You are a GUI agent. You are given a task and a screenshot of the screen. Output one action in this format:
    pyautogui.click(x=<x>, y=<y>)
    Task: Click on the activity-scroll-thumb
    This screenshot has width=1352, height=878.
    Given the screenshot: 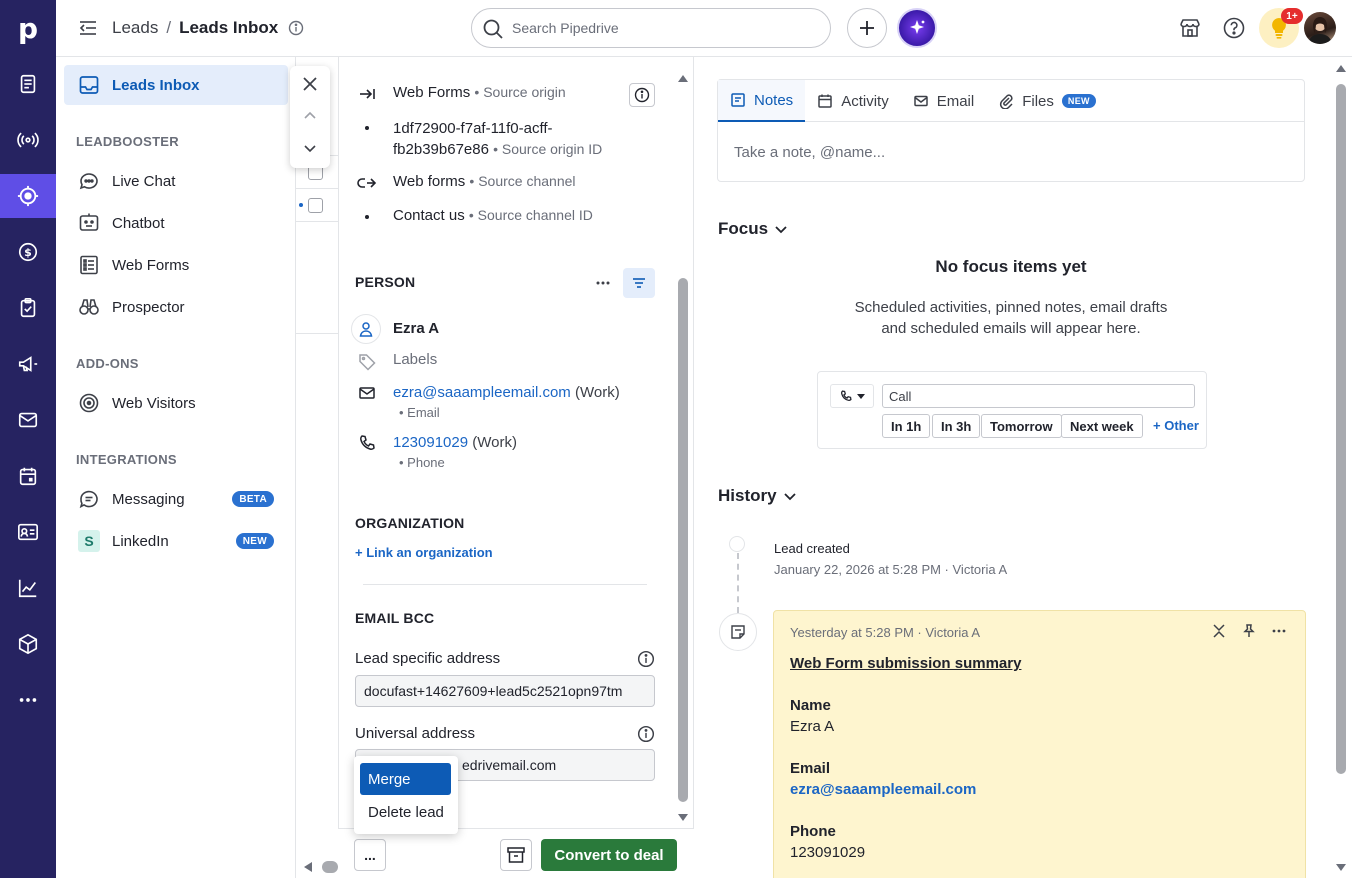 What is the action you would take?
    pyautogui.click(x=1341, y=429)
    